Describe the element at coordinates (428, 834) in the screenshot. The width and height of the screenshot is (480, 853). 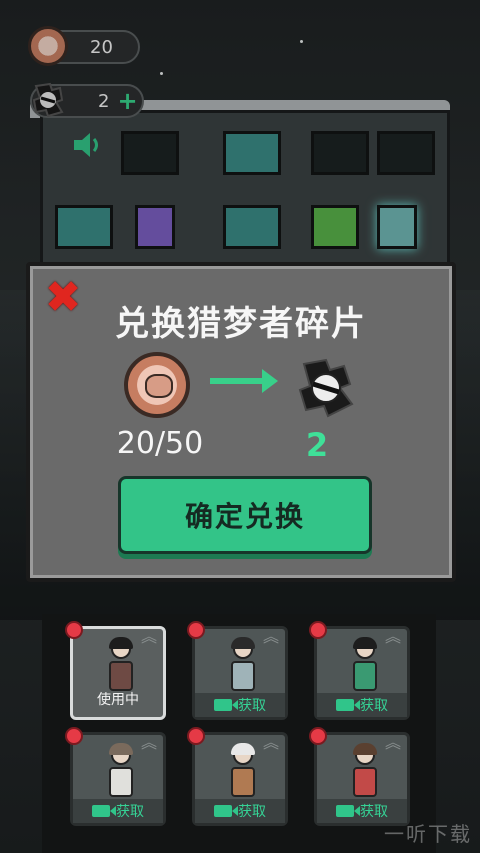
I see `watermark: 一听下载` at that location.